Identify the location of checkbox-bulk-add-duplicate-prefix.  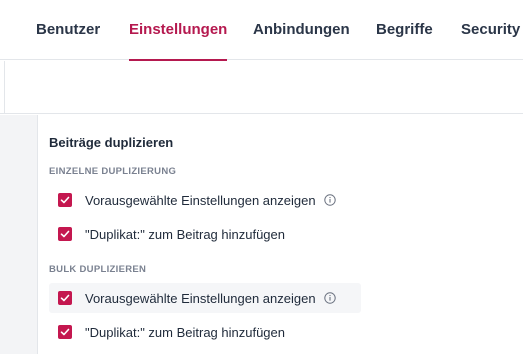
(65, 332).